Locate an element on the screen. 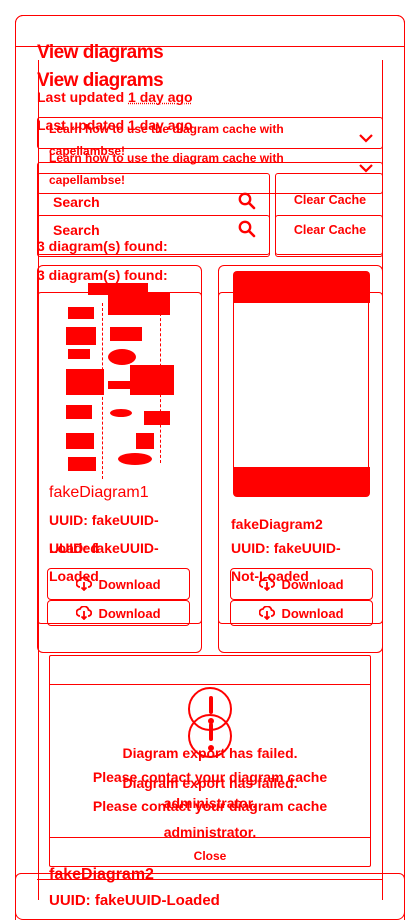  diagram-uuid-3: UUID: fakeUUID-Loaded is located at coordinates (134, 900).